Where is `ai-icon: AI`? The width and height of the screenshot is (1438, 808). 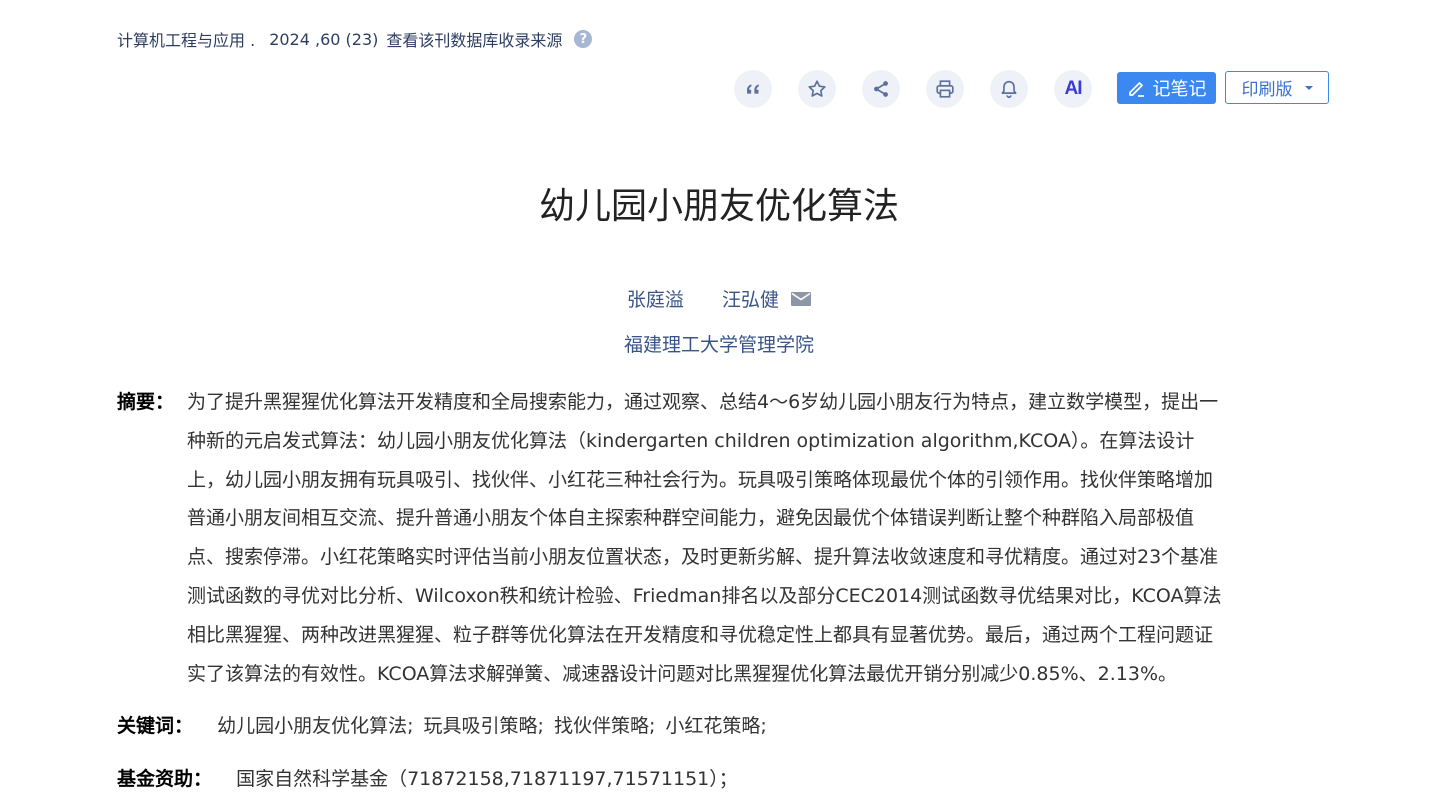 ai-icon: AI is located at coordinates (1073, 88).